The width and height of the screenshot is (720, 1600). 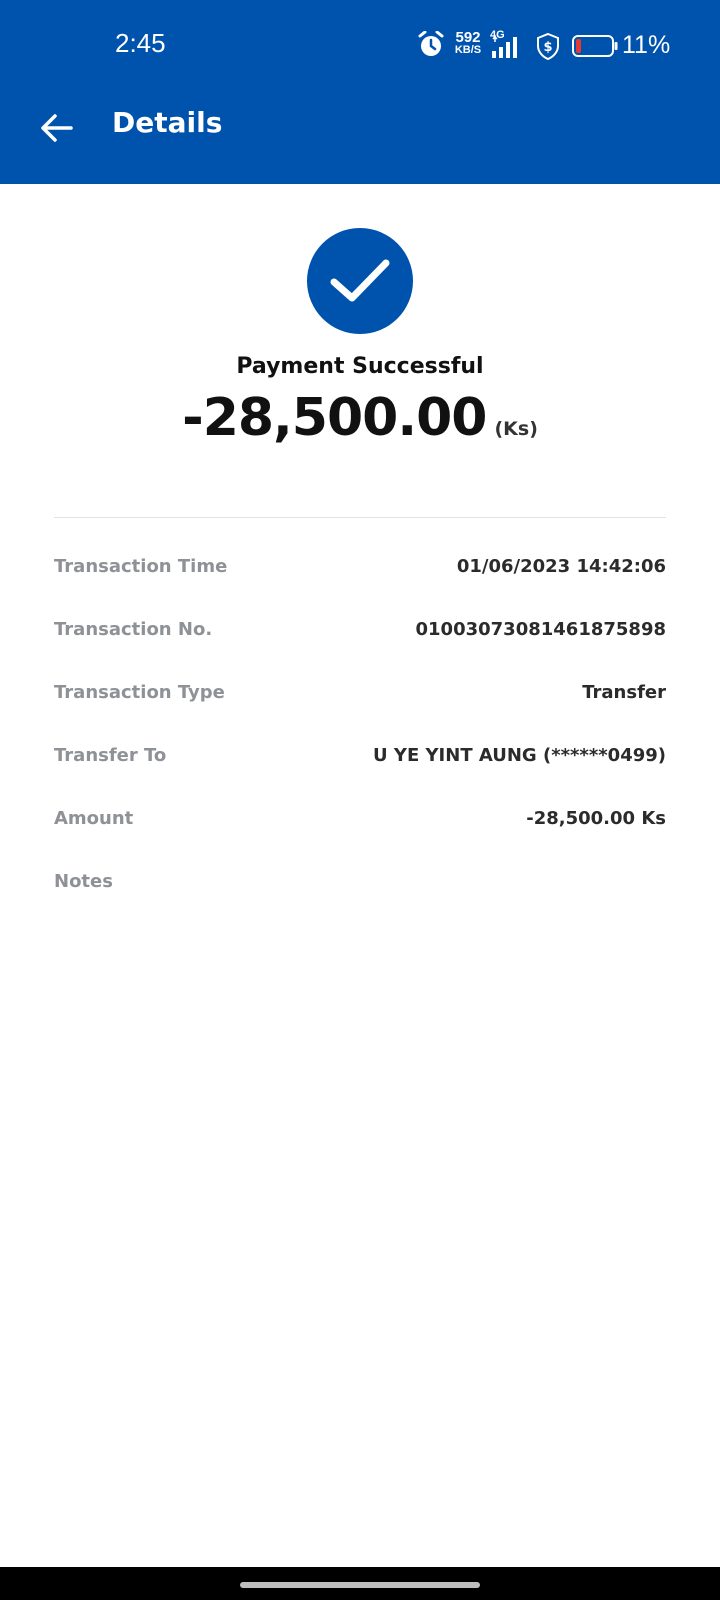 I want to click on net-speed-unit: KB/S, so click(x=468, y=50).